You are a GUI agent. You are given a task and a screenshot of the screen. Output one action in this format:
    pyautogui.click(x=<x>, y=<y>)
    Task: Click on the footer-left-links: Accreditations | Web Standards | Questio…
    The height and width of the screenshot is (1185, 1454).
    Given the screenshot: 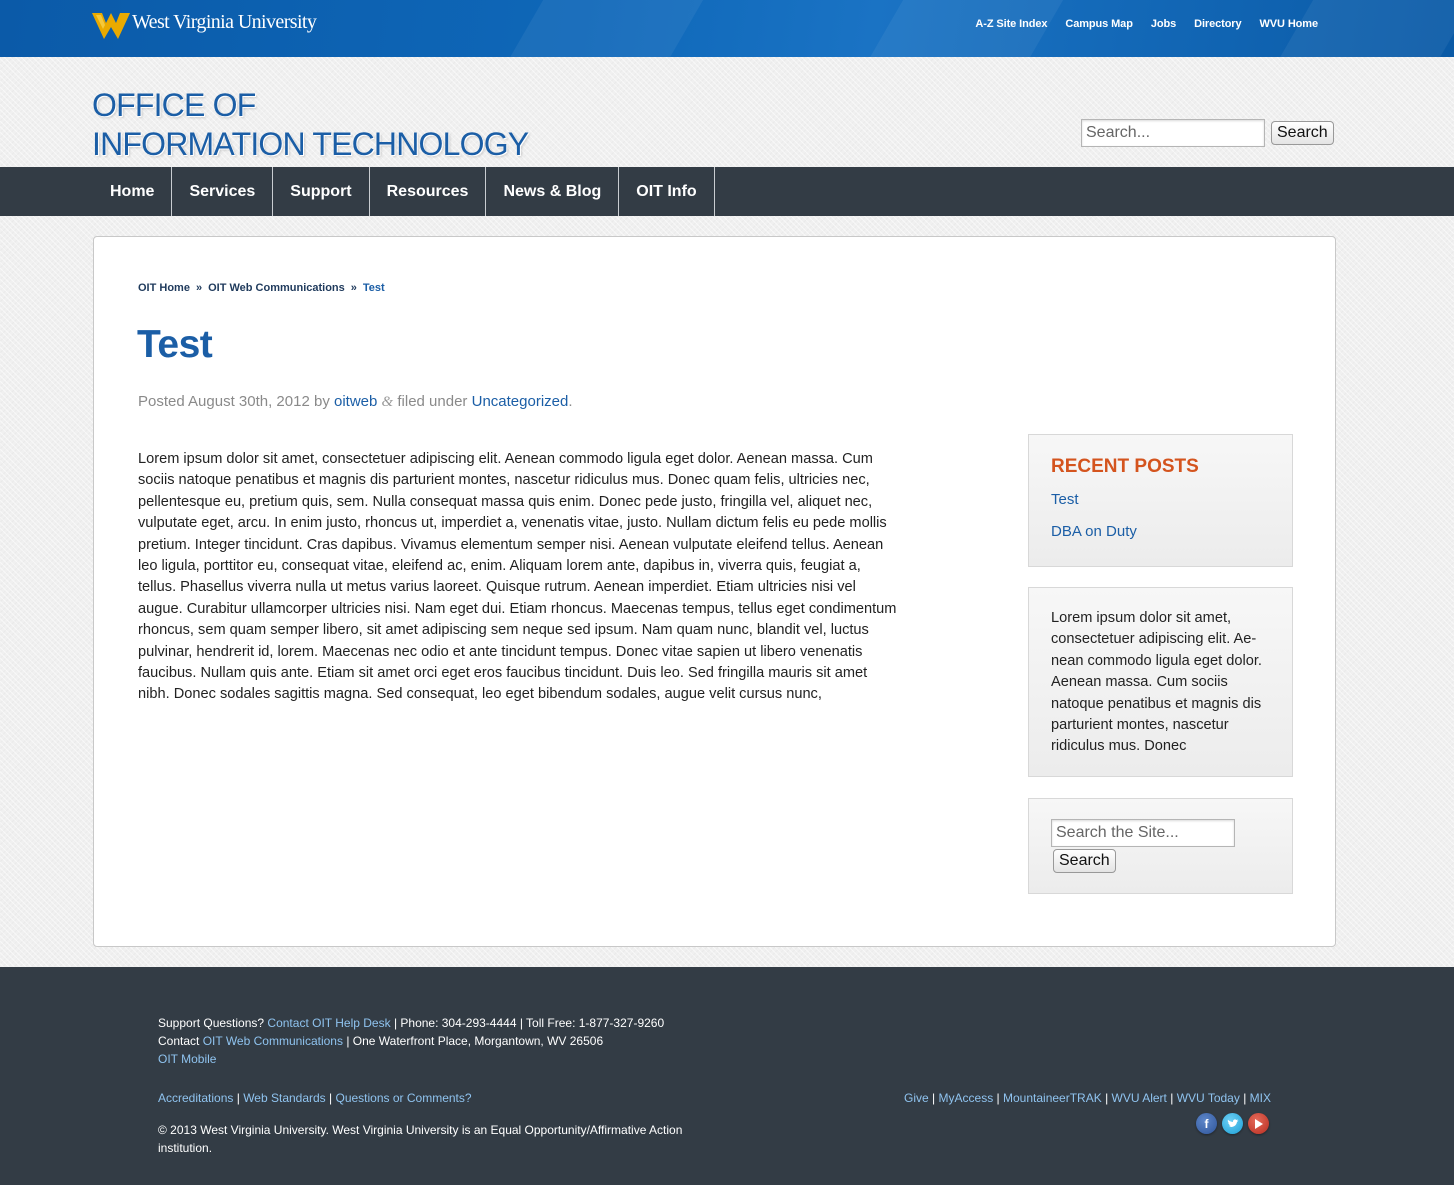 What is the action you would take?
    pyautogui.click(x=315, y=1098)
    